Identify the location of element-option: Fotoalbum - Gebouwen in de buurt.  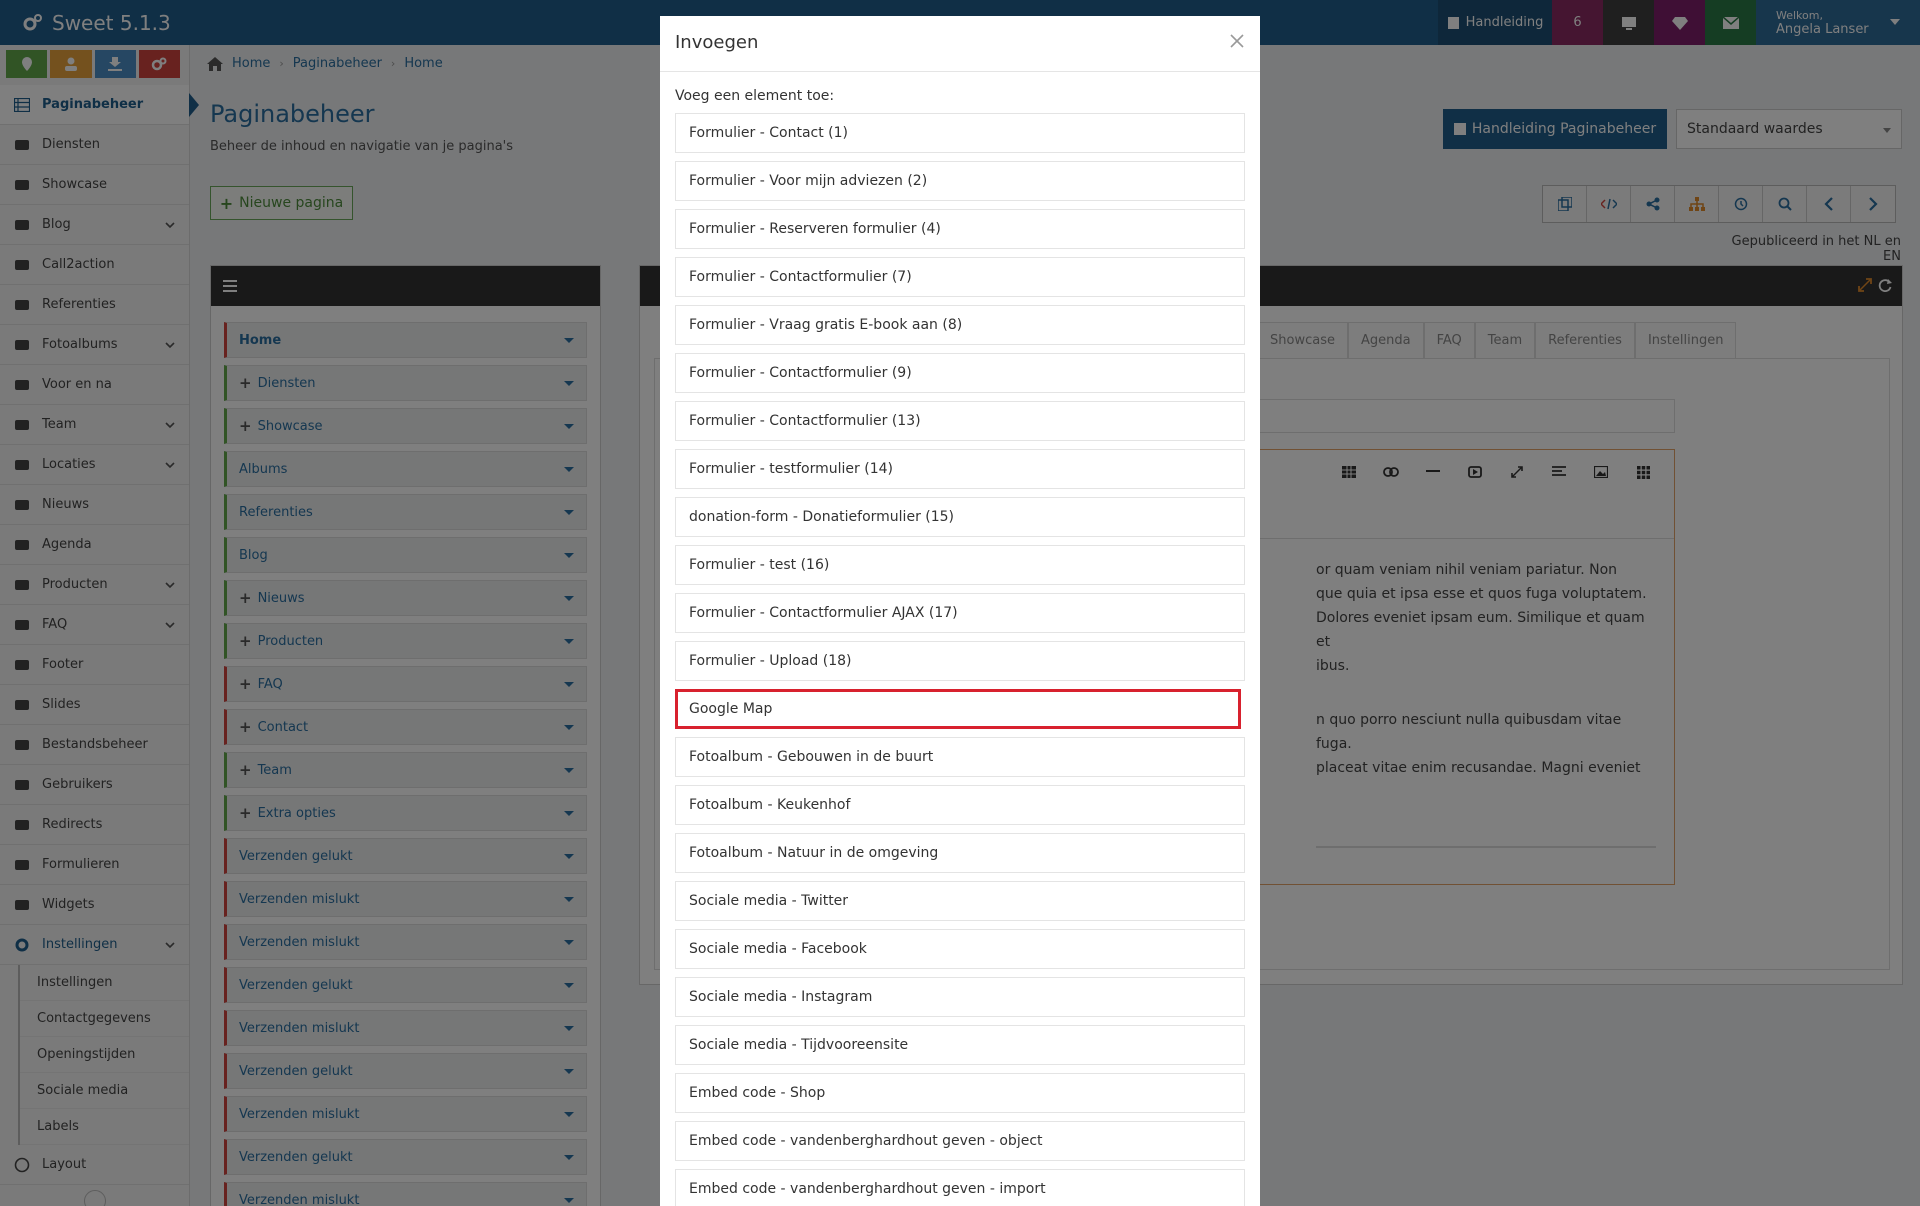
(960, 757).